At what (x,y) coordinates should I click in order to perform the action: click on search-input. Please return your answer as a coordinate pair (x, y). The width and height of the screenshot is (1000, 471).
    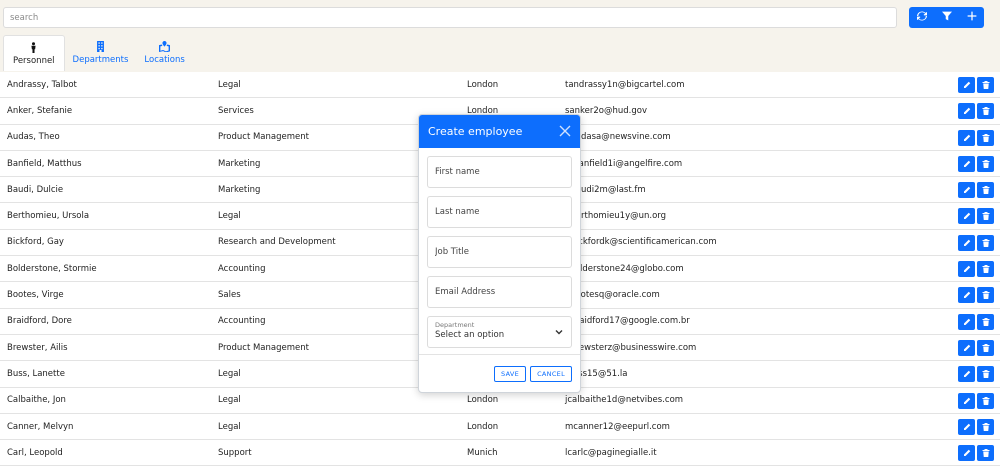
    Looking at the image, I should click on (450, 17).